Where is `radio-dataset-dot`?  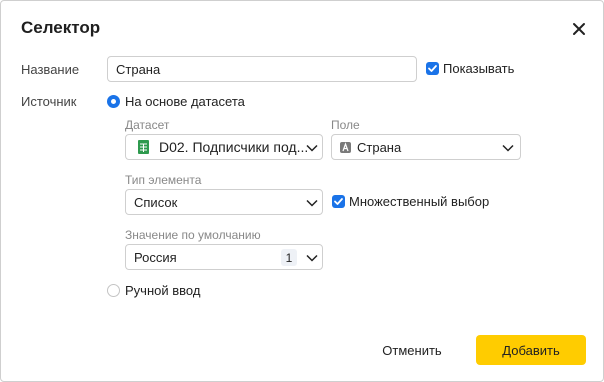 radio-dataset-dot is located at coordinates (113, 101).